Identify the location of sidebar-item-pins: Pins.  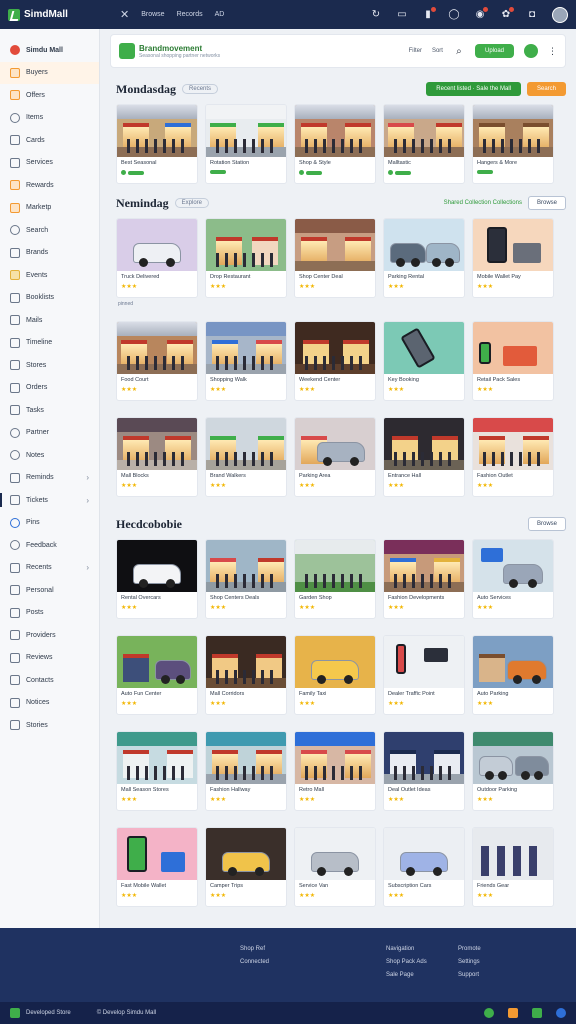
(49, 523).